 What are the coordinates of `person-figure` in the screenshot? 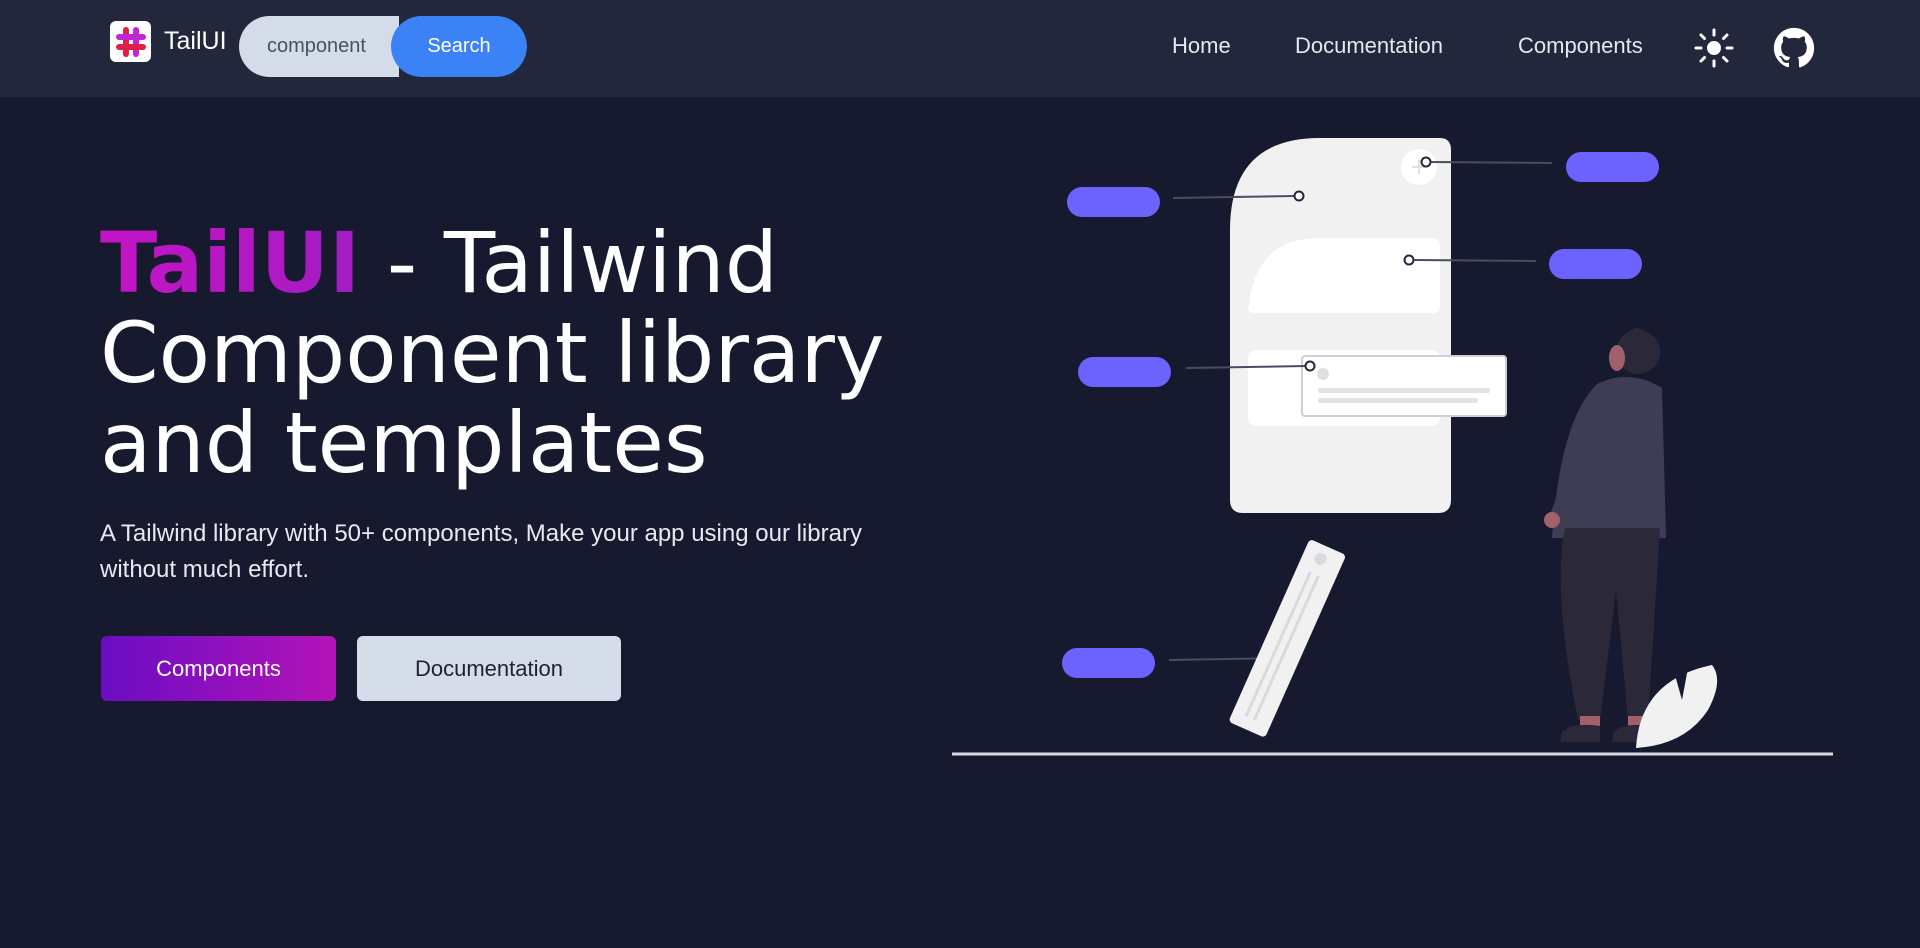 It's located at (1605, 535).